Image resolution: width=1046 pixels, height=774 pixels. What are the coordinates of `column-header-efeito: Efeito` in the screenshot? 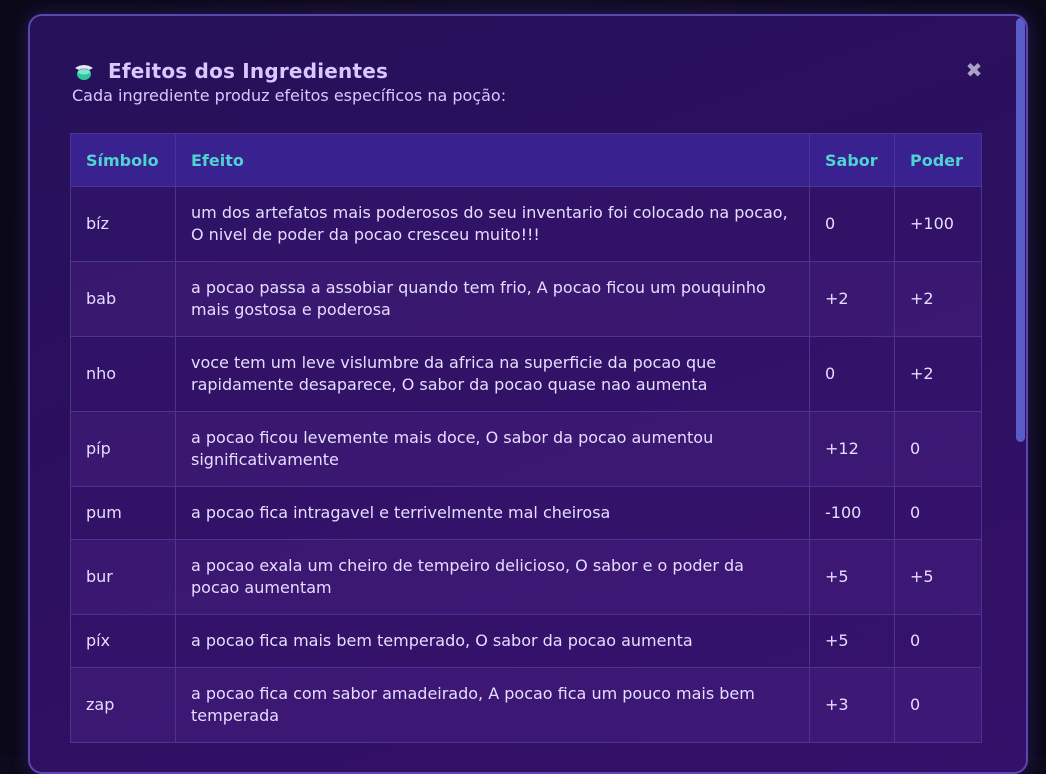 It's located at (492, 160).